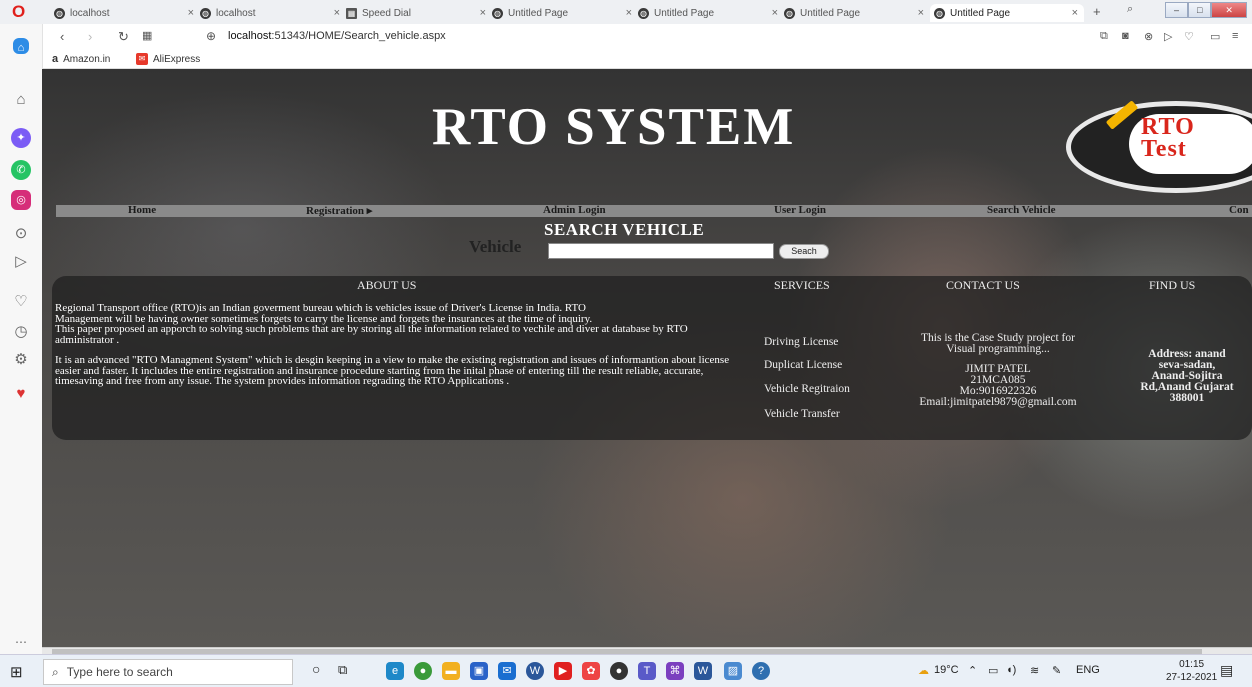  I want to click on battery-tray-icon: ▭, so click(993, 670).